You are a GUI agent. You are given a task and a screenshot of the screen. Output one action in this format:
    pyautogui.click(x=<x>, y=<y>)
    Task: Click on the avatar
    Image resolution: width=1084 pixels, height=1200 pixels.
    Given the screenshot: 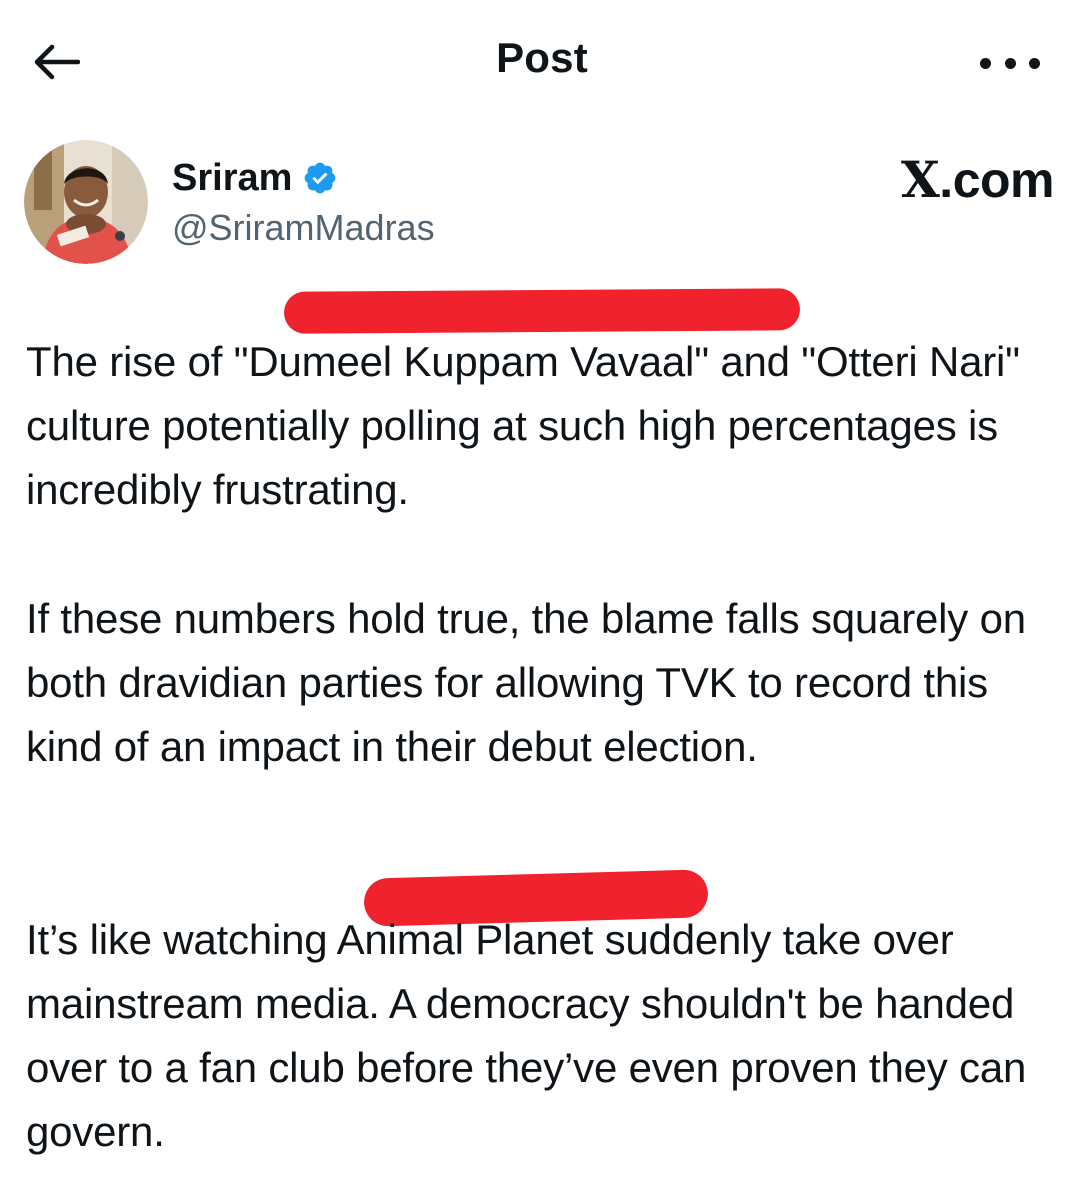 What is the action you would take?
    pyautogui.click(x=86, y=202)
    